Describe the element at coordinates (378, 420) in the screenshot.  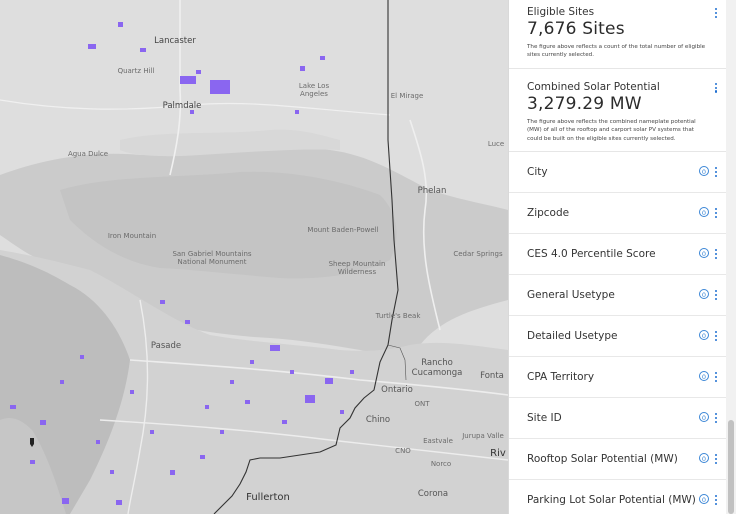
I see `map-label-chino: Chino` at that location.